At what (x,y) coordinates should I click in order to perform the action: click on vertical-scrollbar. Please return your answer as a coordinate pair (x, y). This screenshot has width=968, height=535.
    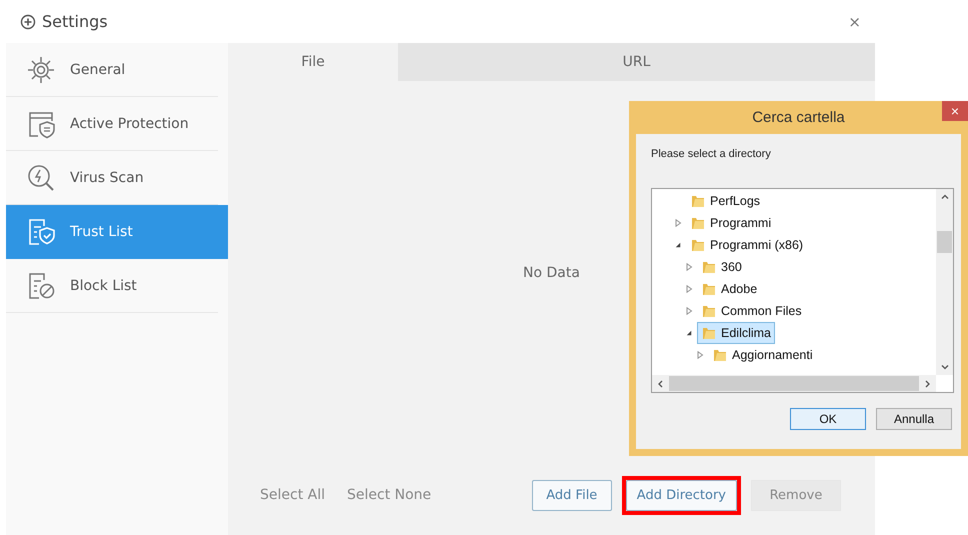
    Looking at the image, I should click on (944, 282).